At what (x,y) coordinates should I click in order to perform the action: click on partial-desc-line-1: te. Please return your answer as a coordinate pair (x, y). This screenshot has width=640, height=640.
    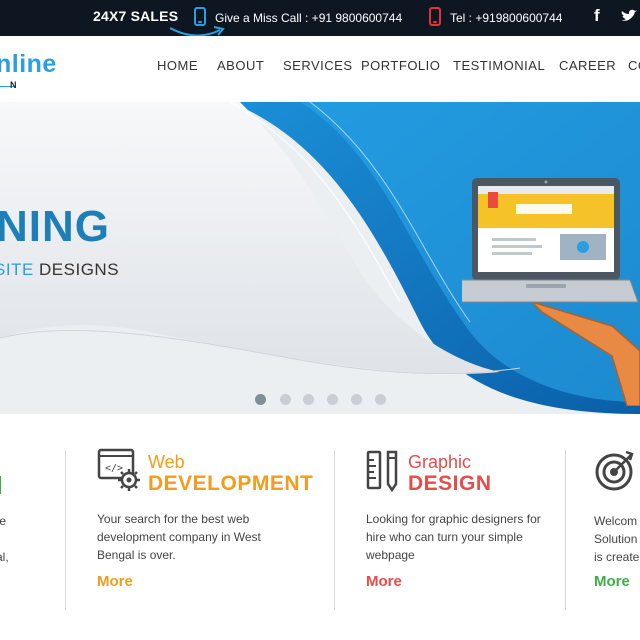
    Looking at the image, I should click on (3, 521).